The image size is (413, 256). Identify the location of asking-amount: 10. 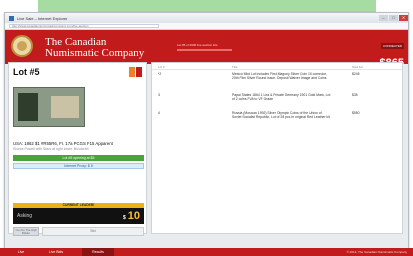
(133, 216).